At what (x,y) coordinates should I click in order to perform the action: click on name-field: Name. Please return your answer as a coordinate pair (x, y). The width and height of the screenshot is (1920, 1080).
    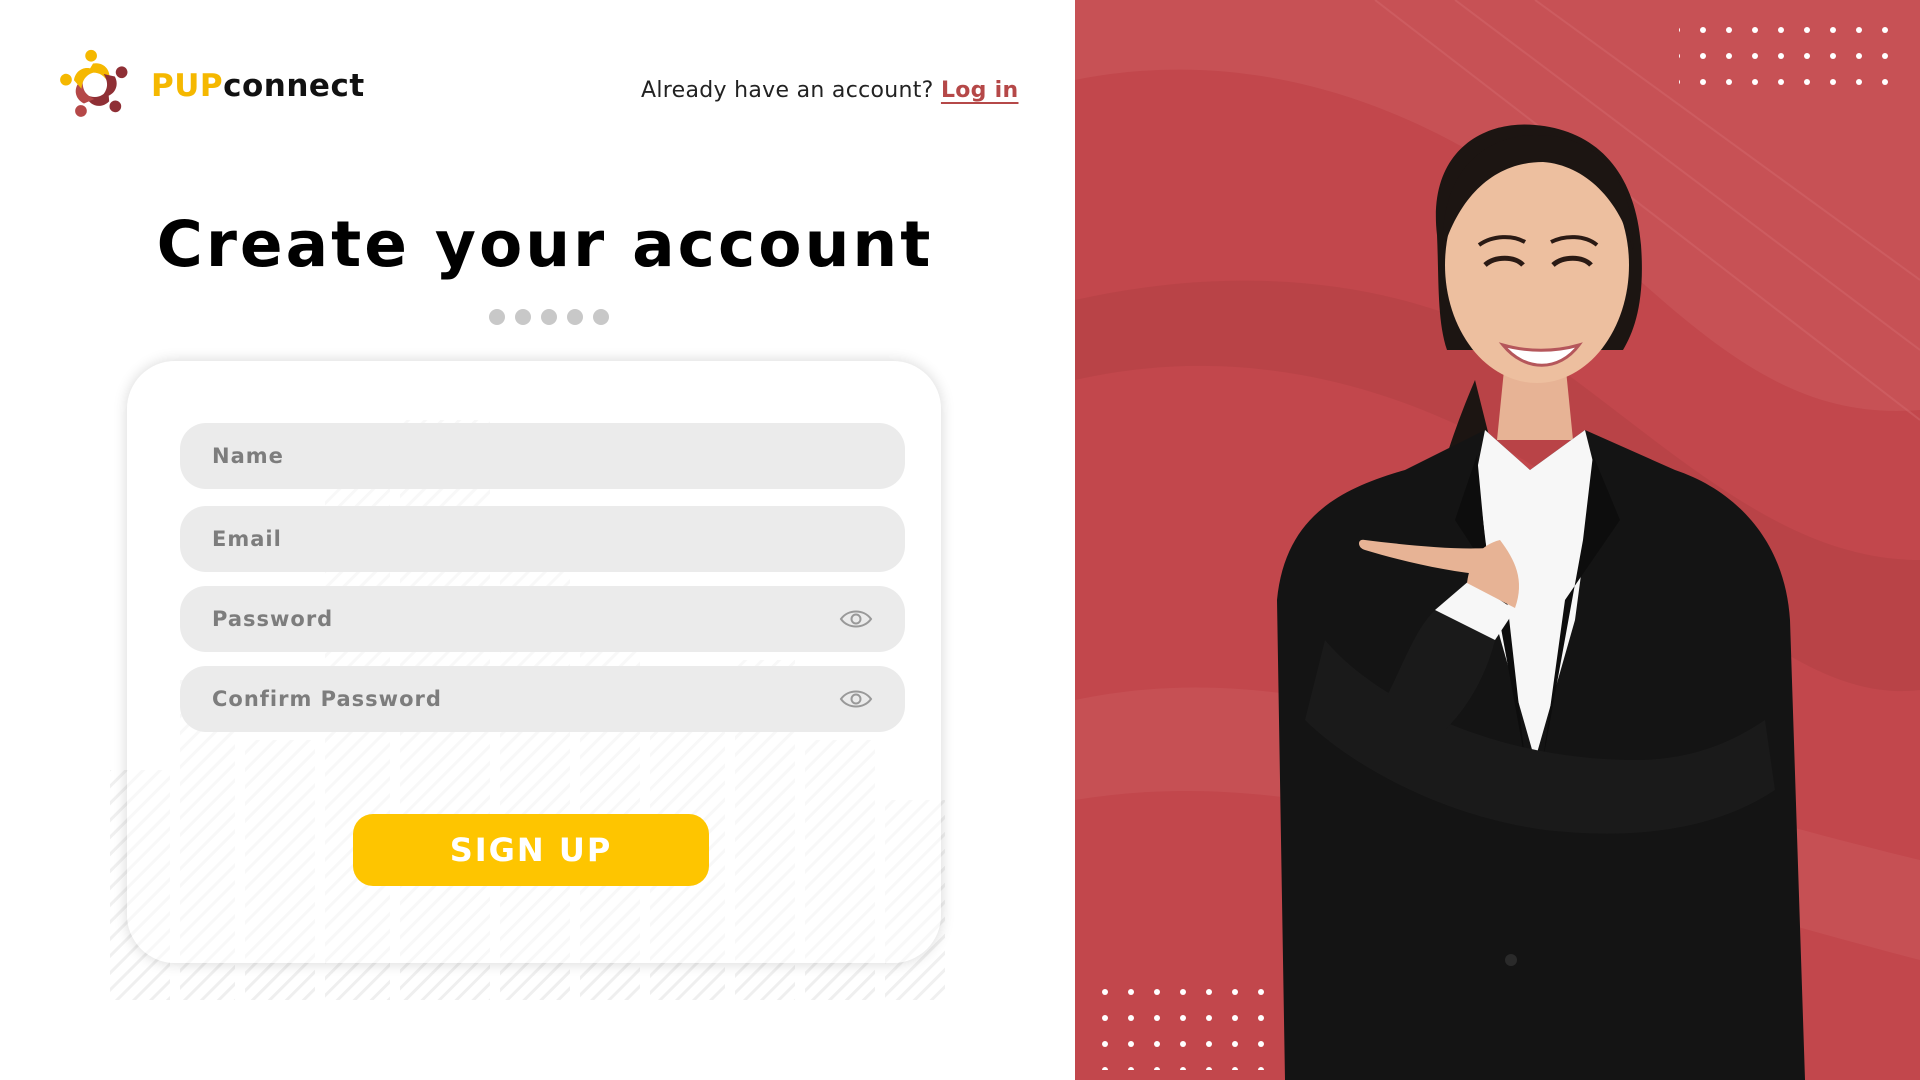
    Looking at the image, I should click on (542, 456).